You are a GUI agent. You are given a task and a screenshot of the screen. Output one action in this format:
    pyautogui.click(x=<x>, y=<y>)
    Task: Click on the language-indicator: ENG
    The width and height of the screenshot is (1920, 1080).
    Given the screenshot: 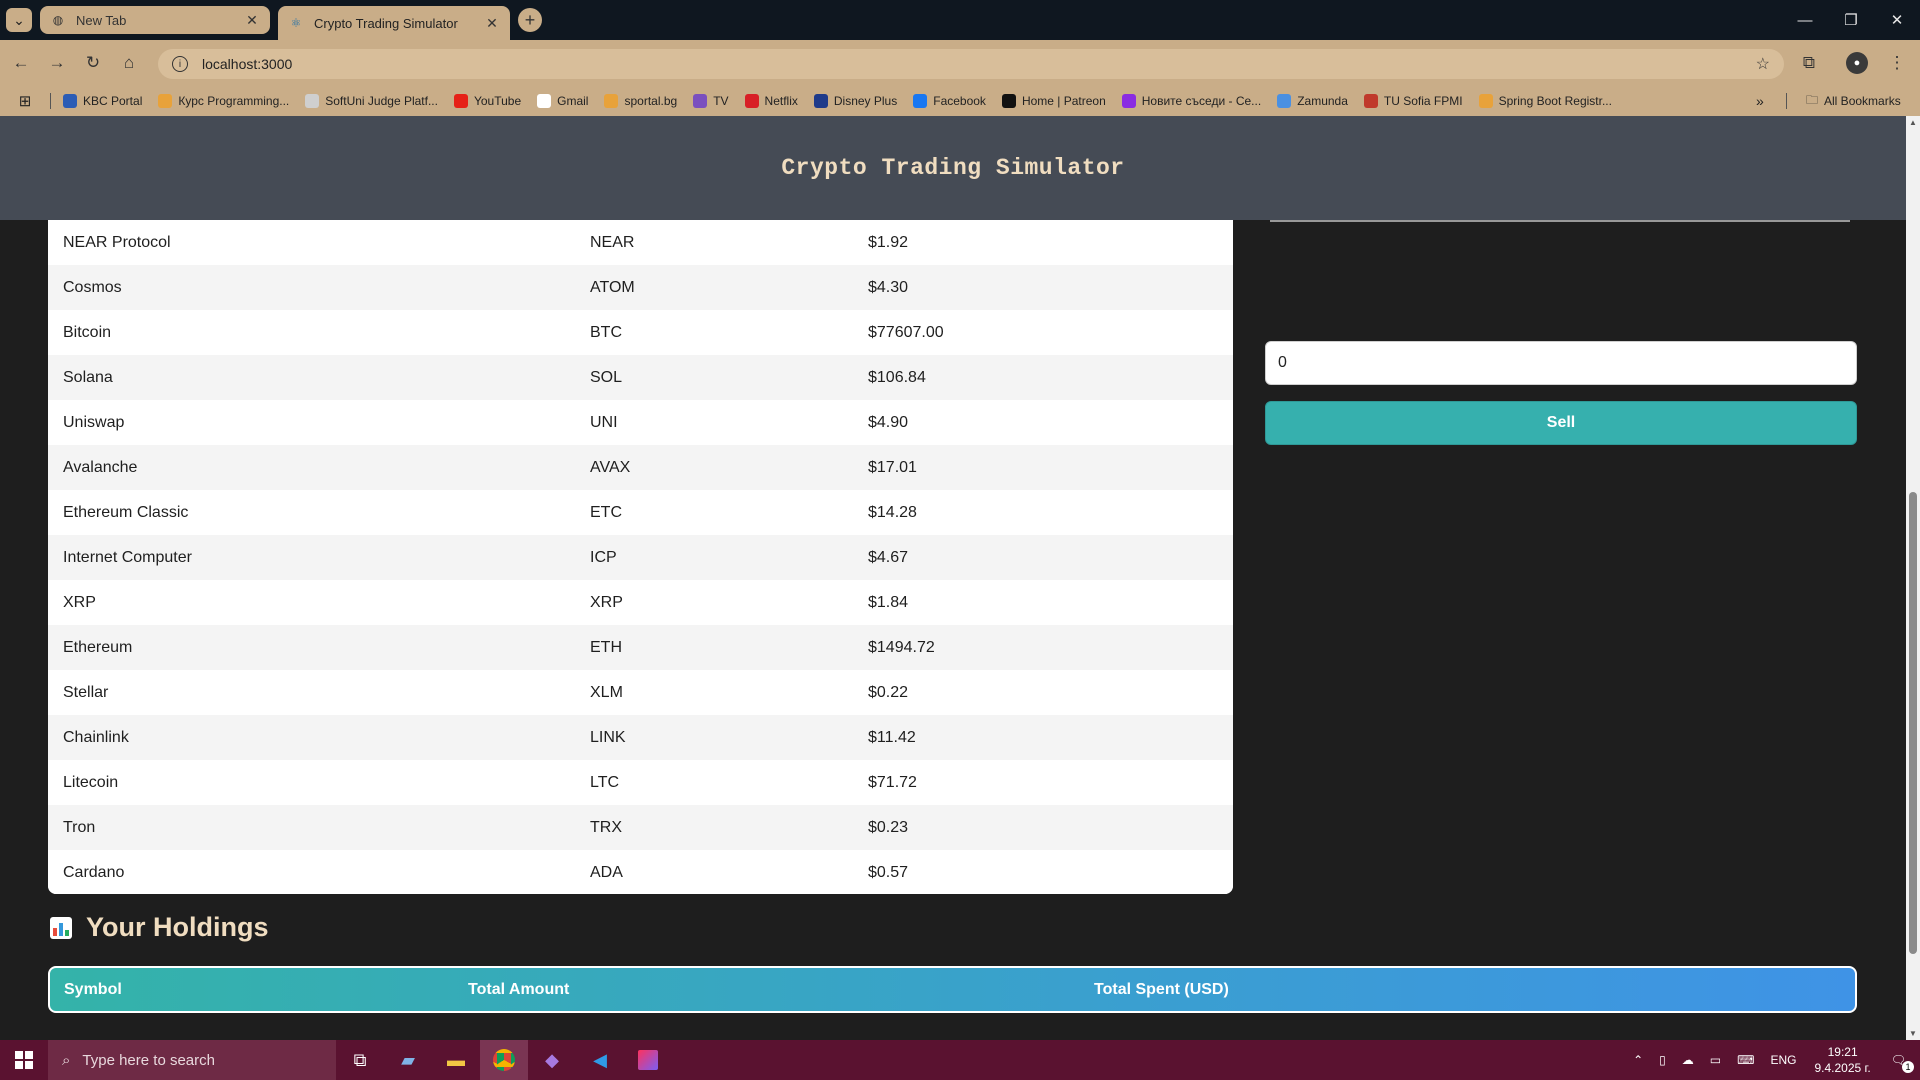 What is the action you would take?
    pyautogui.click(x=1783, y=1060)
    